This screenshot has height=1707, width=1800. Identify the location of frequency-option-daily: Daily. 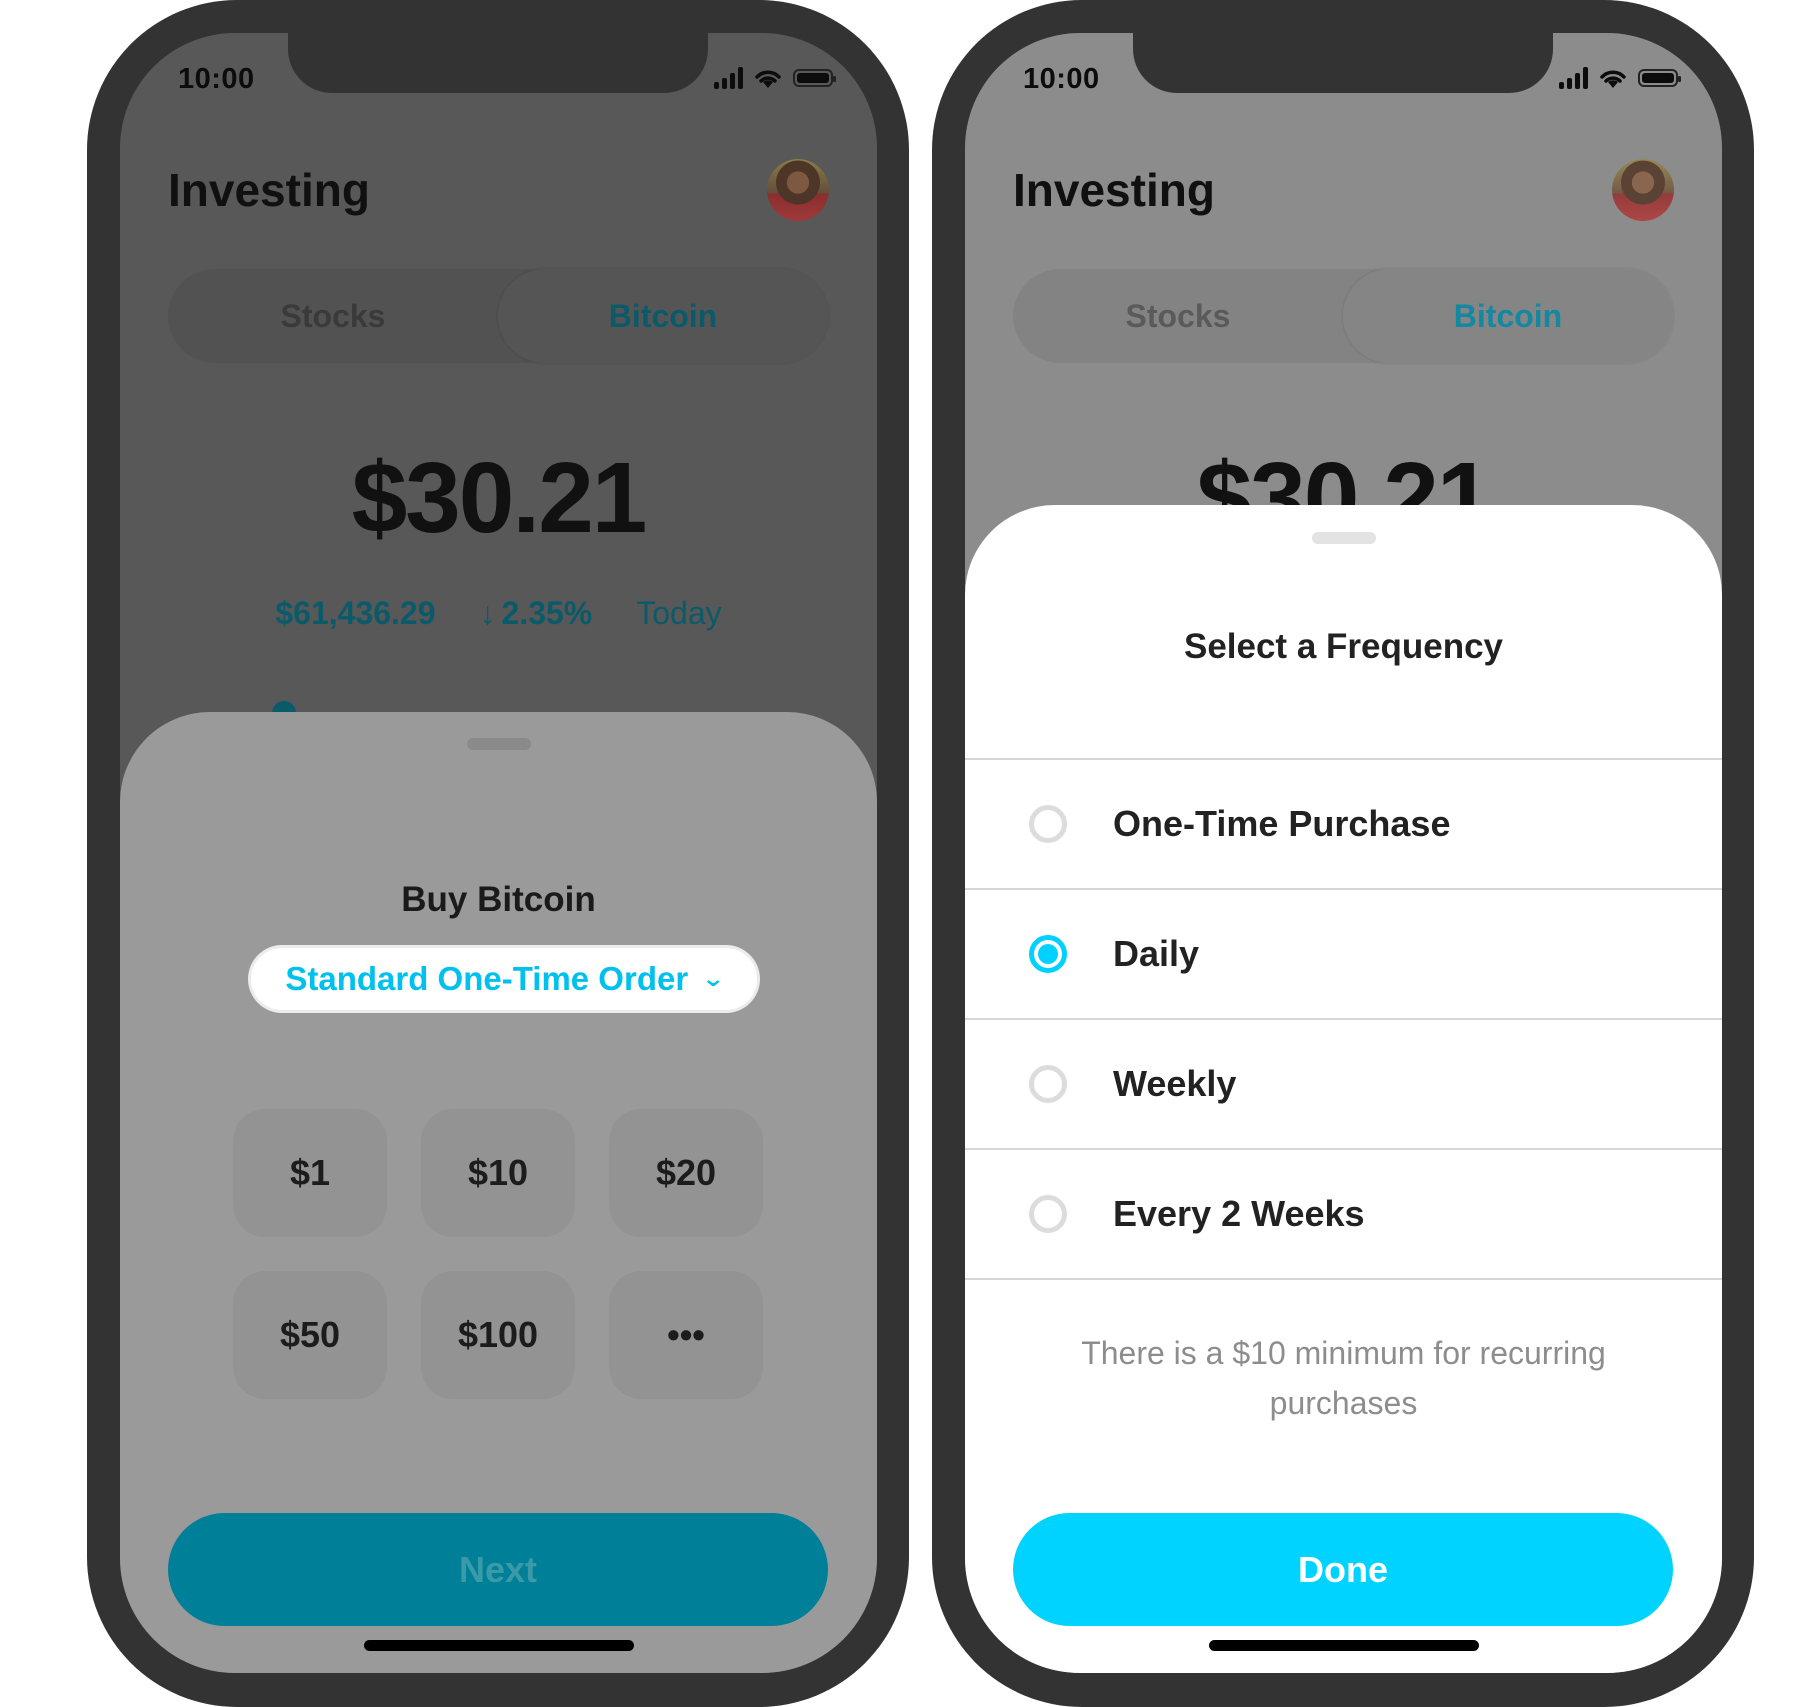
(1343, 955).